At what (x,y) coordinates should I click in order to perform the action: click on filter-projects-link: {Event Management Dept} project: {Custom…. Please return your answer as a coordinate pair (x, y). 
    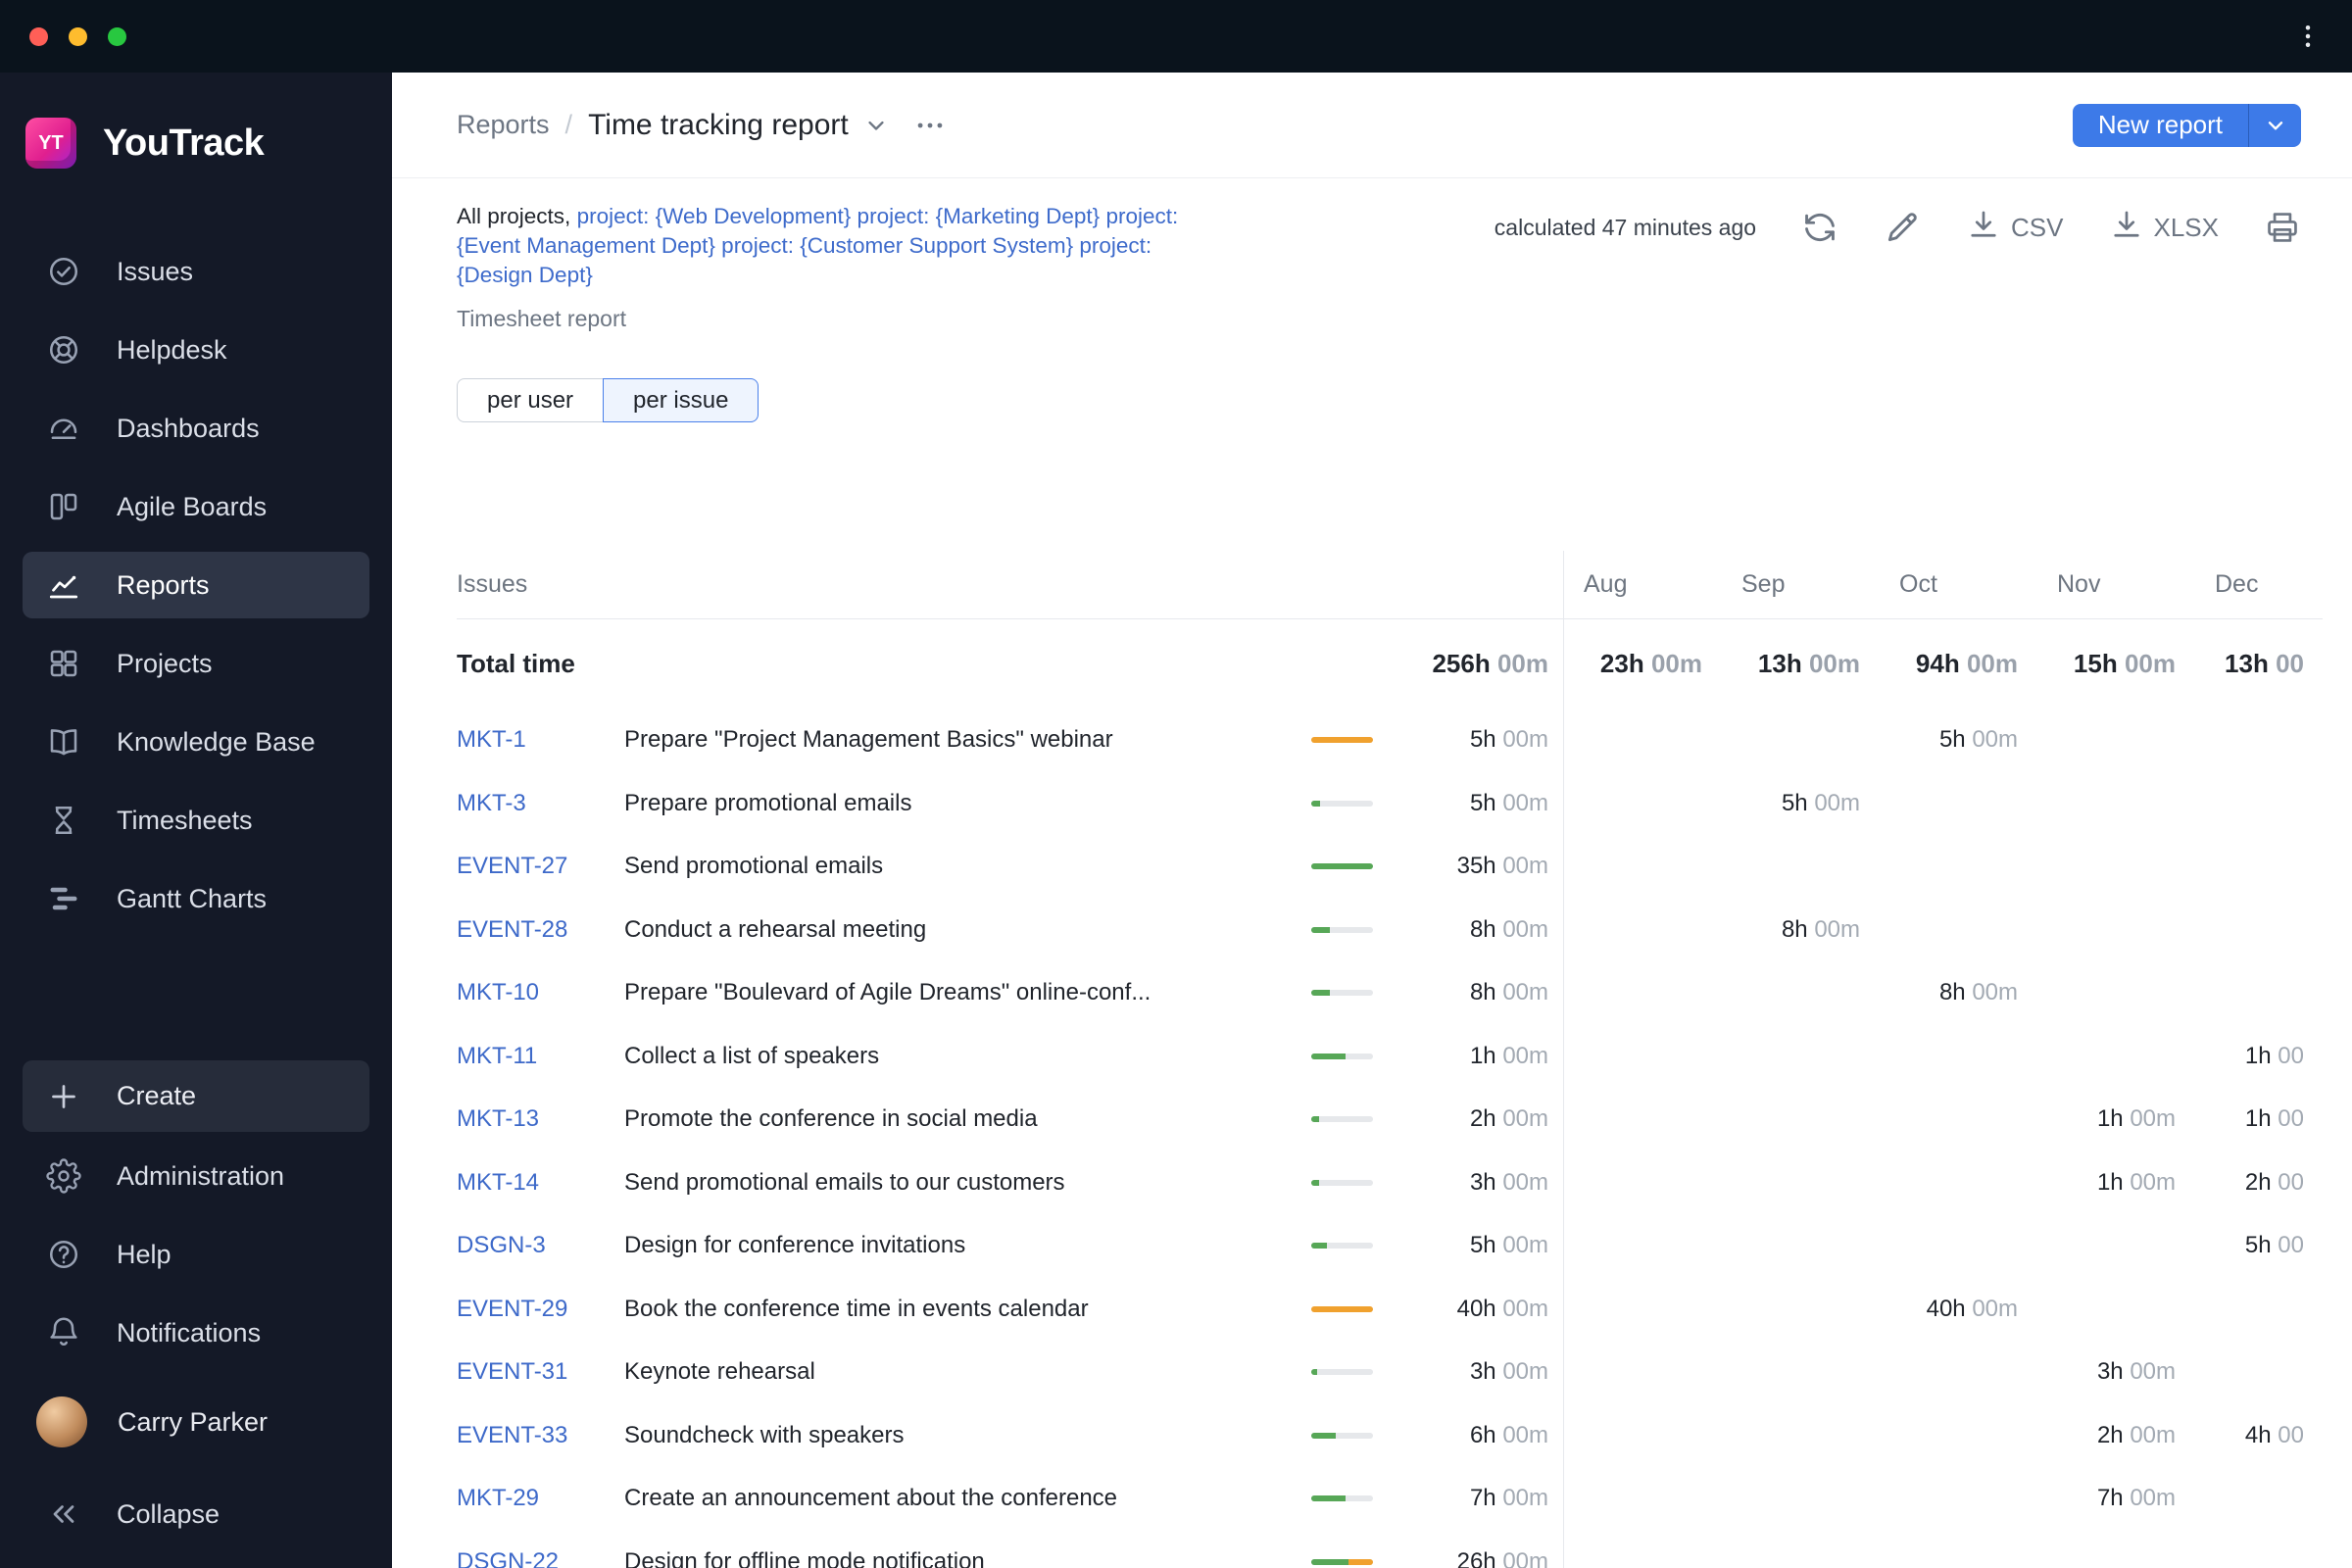
    Looking at the image, I should click on (804, 245).